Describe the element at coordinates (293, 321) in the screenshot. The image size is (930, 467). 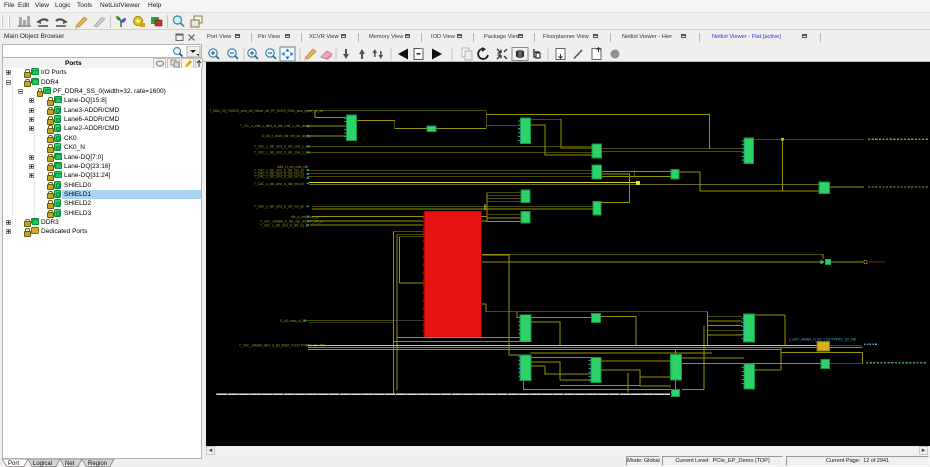
I see `svg-text: D_d0_clock_cl_b2` at that location.